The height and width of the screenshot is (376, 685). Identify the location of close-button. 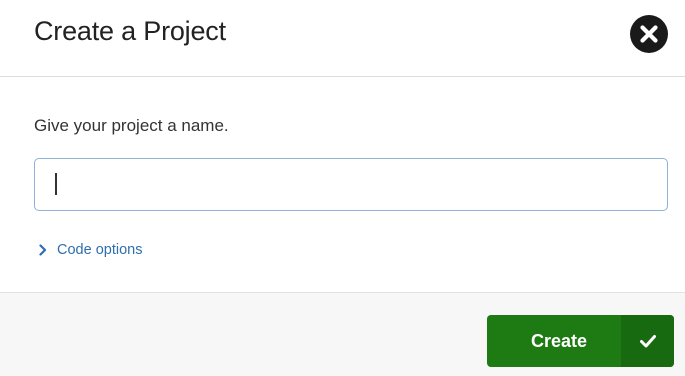
(649, 34).